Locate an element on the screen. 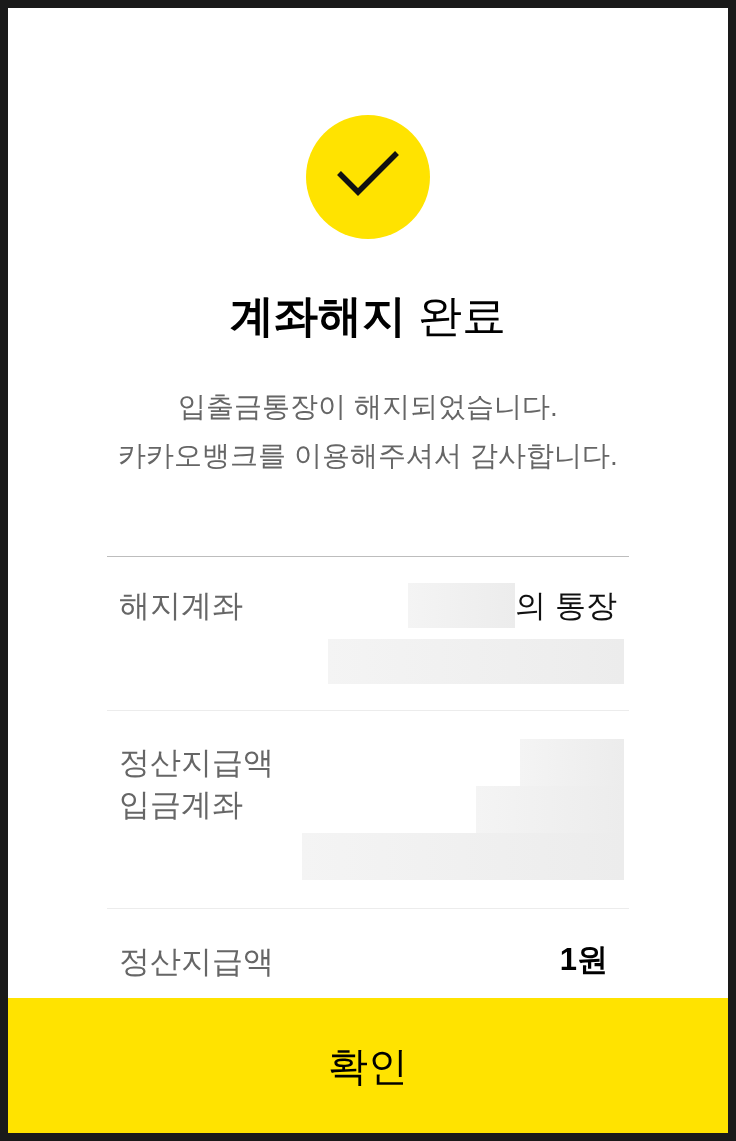 Image resolution: width=736 pixels, height=1141 pixels. detail-label: 해지계좌 is located at coordinates (181, 606).